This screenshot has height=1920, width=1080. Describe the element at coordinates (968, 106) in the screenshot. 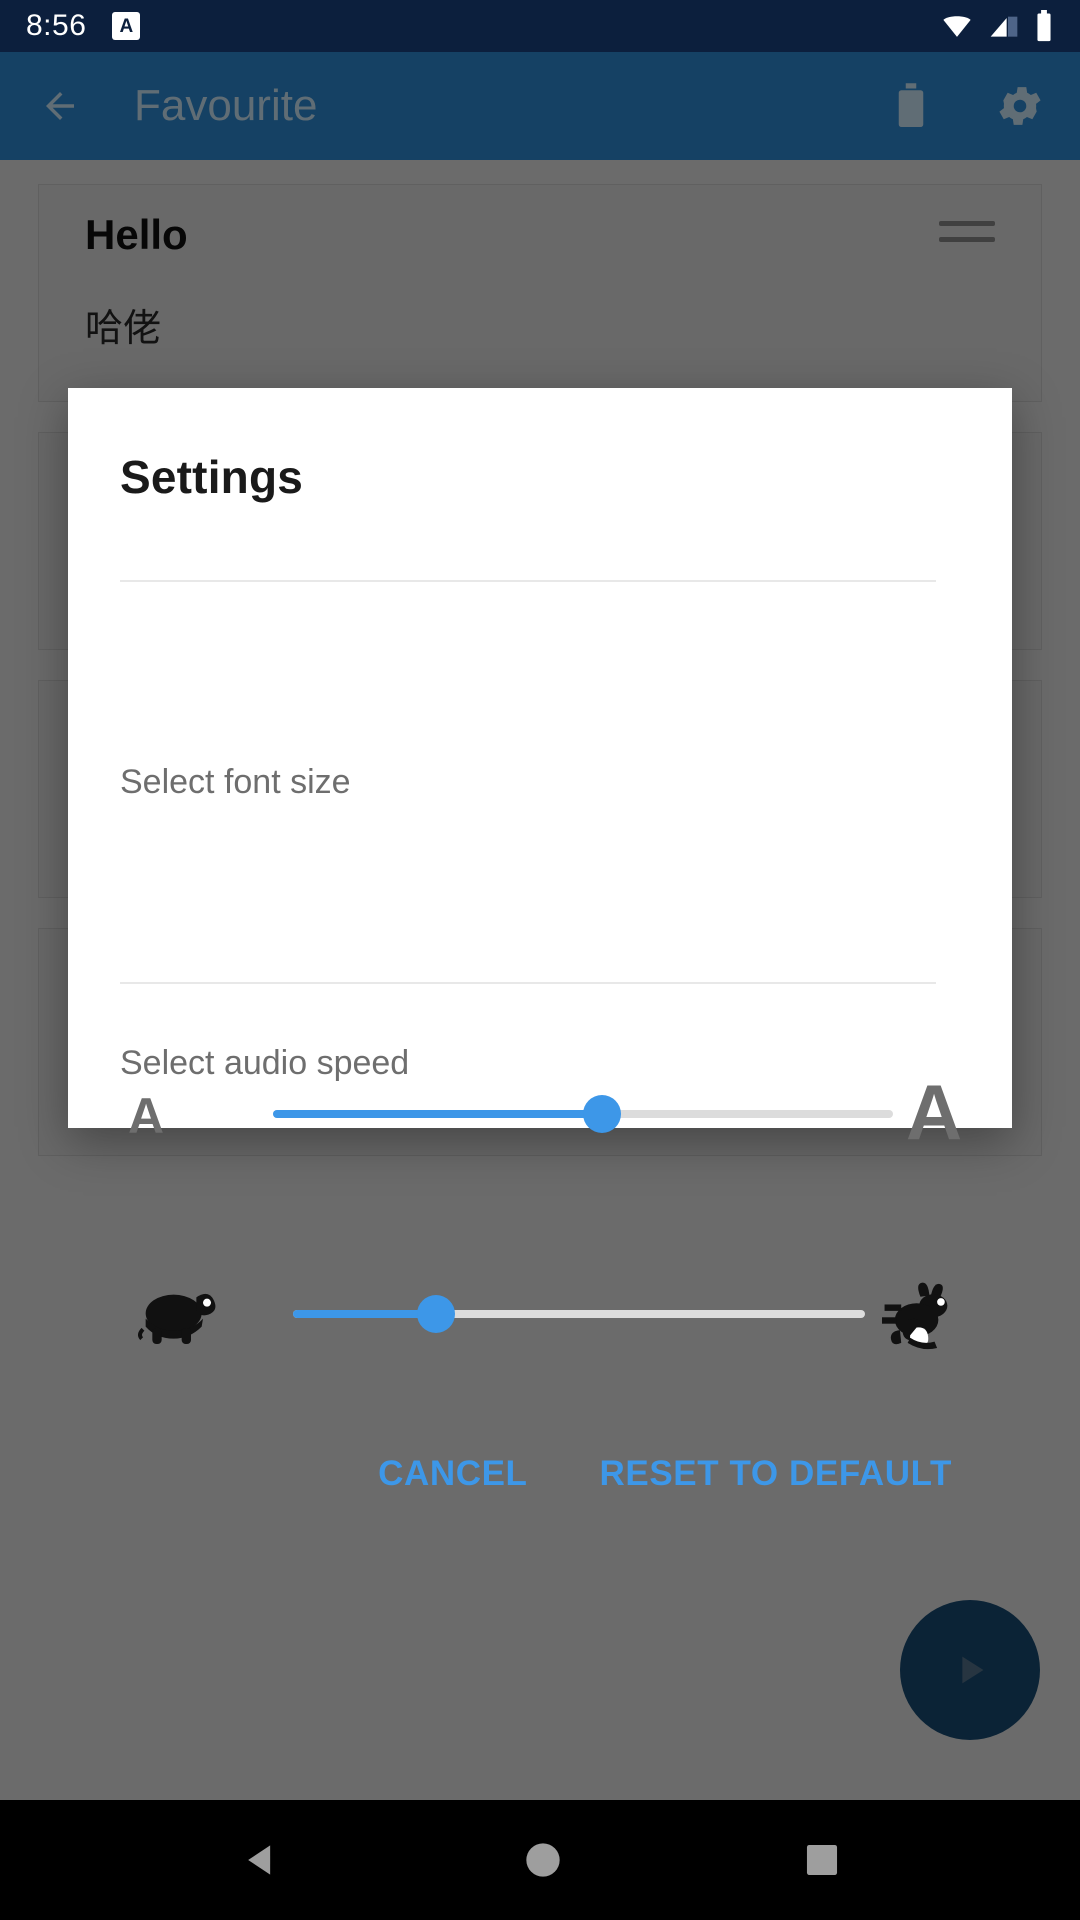

I see `app-bar-actions` at that location.